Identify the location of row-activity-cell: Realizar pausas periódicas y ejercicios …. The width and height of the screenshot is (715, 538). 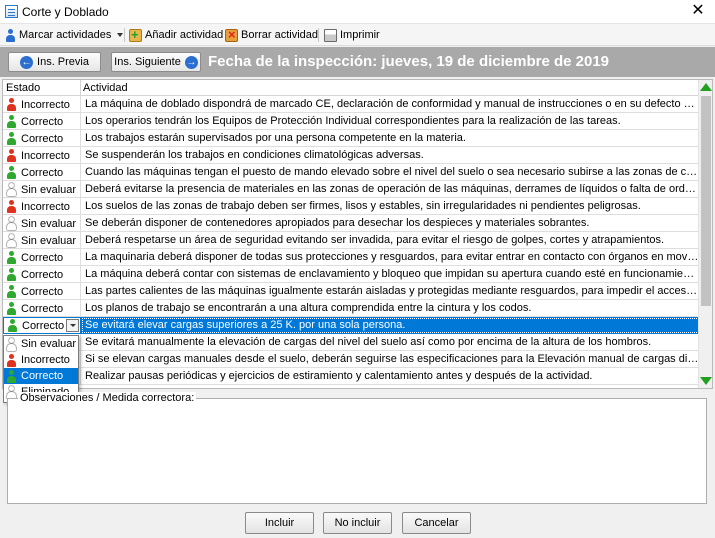
(390, 376).